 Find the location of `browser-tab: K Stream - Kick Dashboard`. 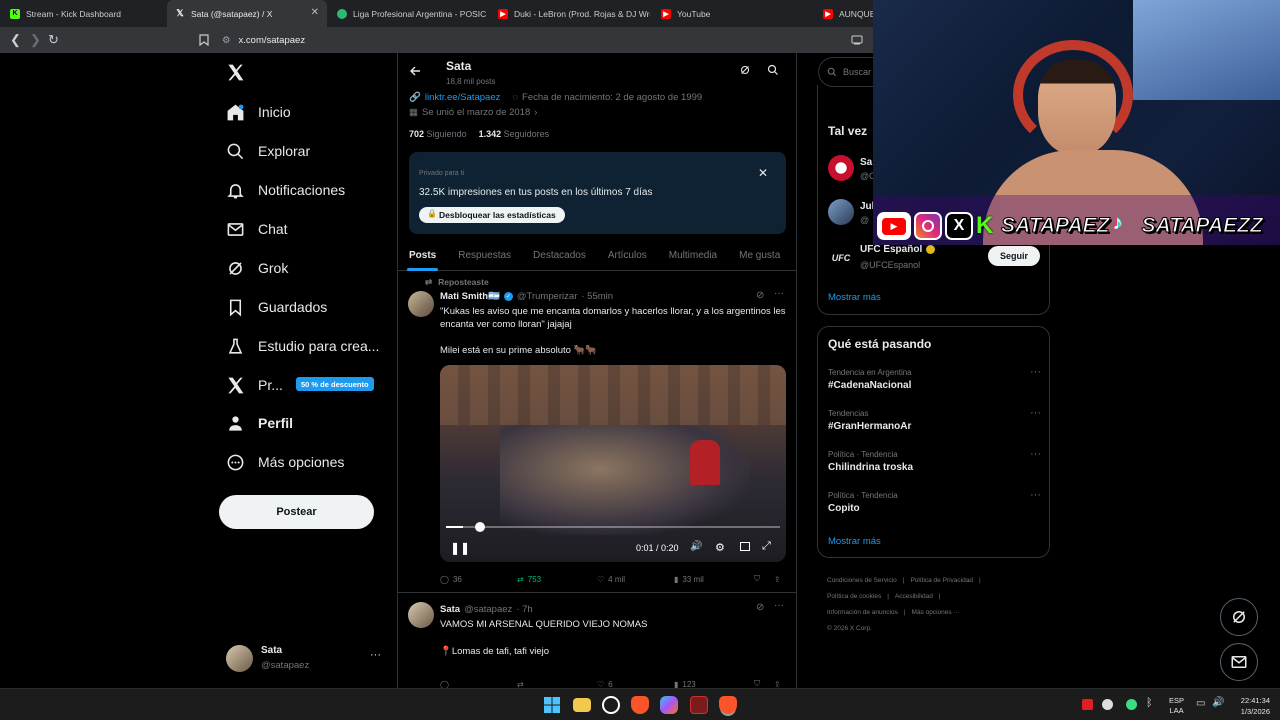

browser-tab: K Stream - Kick Dashboard is located at coordinates (84, 13).